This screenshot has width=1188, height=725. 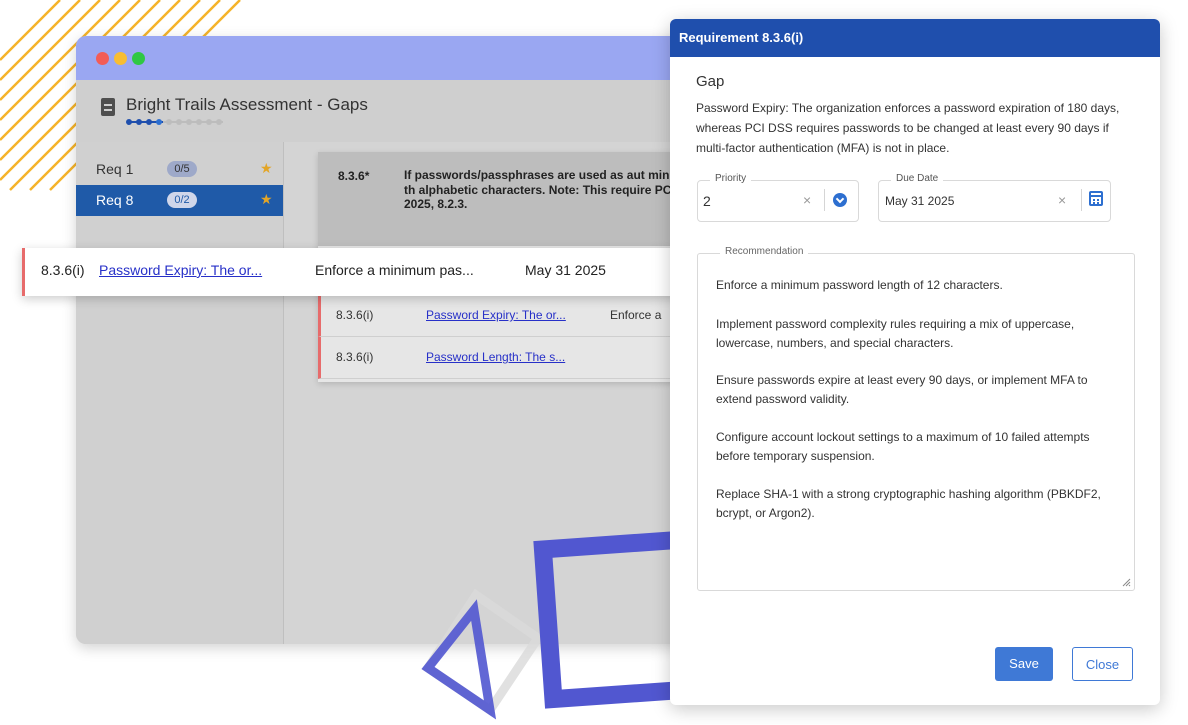 I want to click on priority-label: Priority, so click(x=731, y=178).